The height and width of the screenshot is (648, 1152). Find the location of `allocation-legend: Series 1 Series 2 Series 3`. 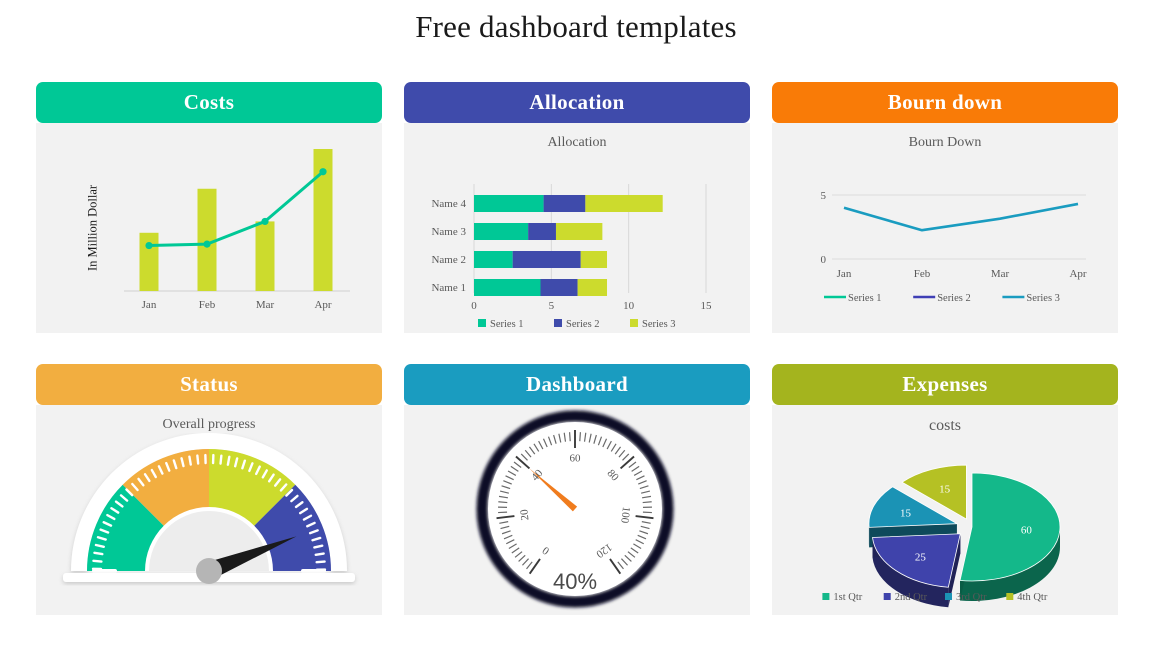

allocation-legend: Series 1 Series 2 Series 3 is located at coordinates (577, 324).